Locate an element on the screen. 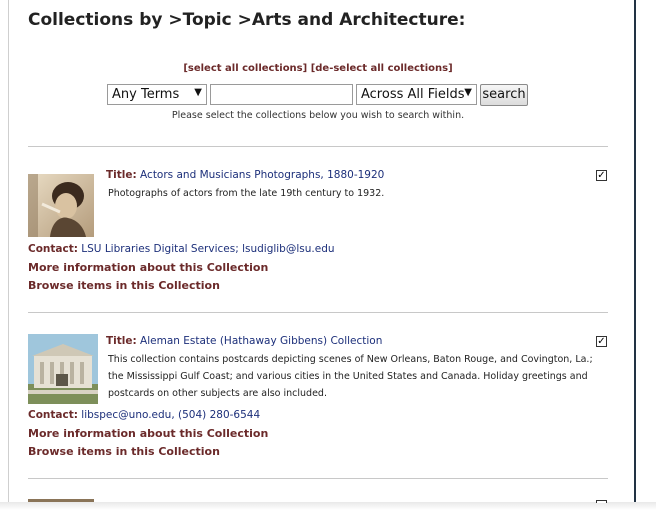  deselect-all-link: [de-select all collections] is located at coordinates (382, 68).